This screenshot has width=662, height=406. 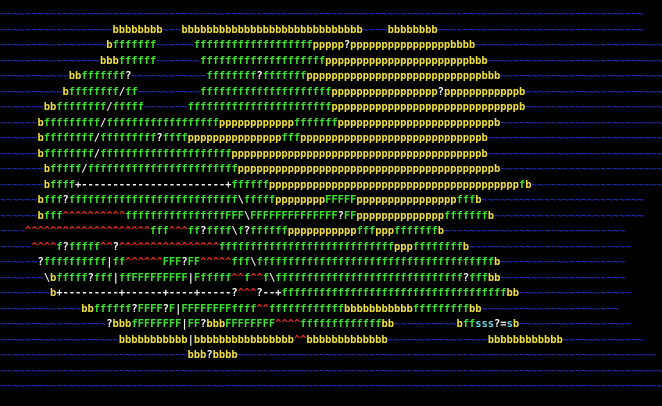 What do you see at coordinates (88, 231) in the screenshot?
I see `mountain-run: ^^^^^^^^^^^^^^^^^^^^` at bounding box center [88, 231].